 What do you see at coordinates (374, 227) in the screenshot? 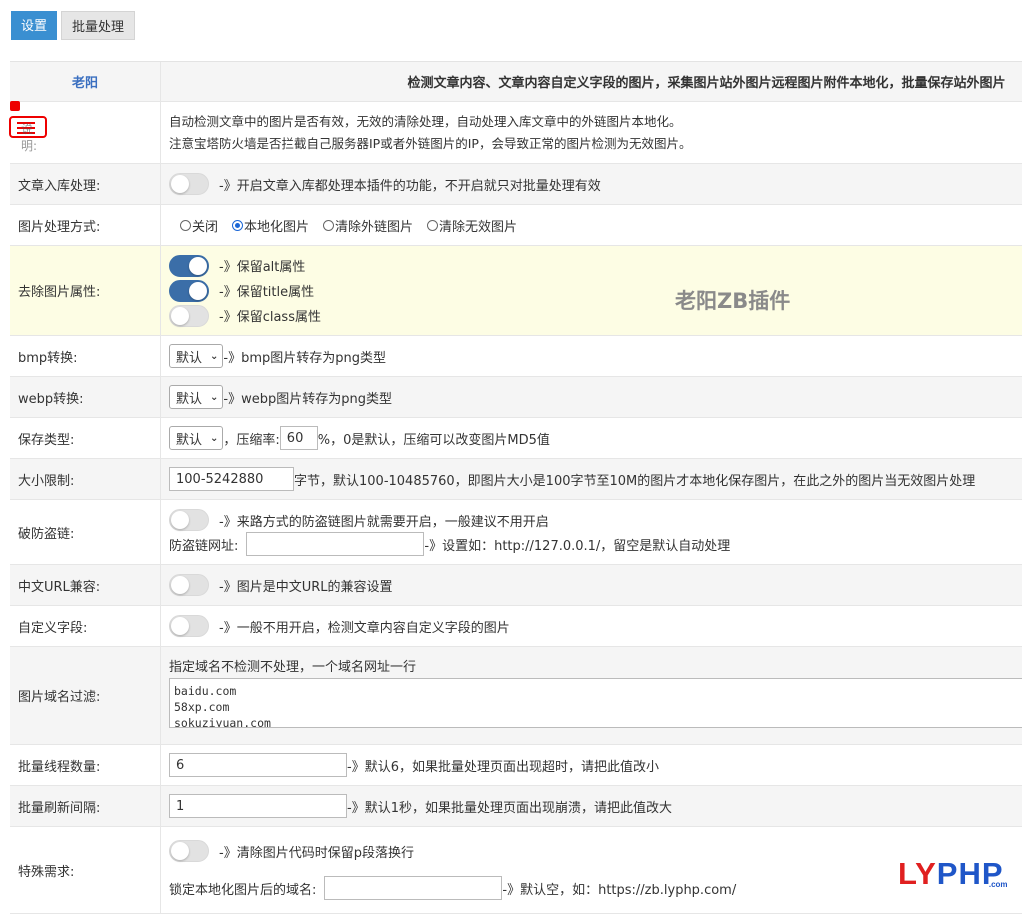
I see `radio-clear-external-label: 清除外链图片` at bounding box center [374, 227].